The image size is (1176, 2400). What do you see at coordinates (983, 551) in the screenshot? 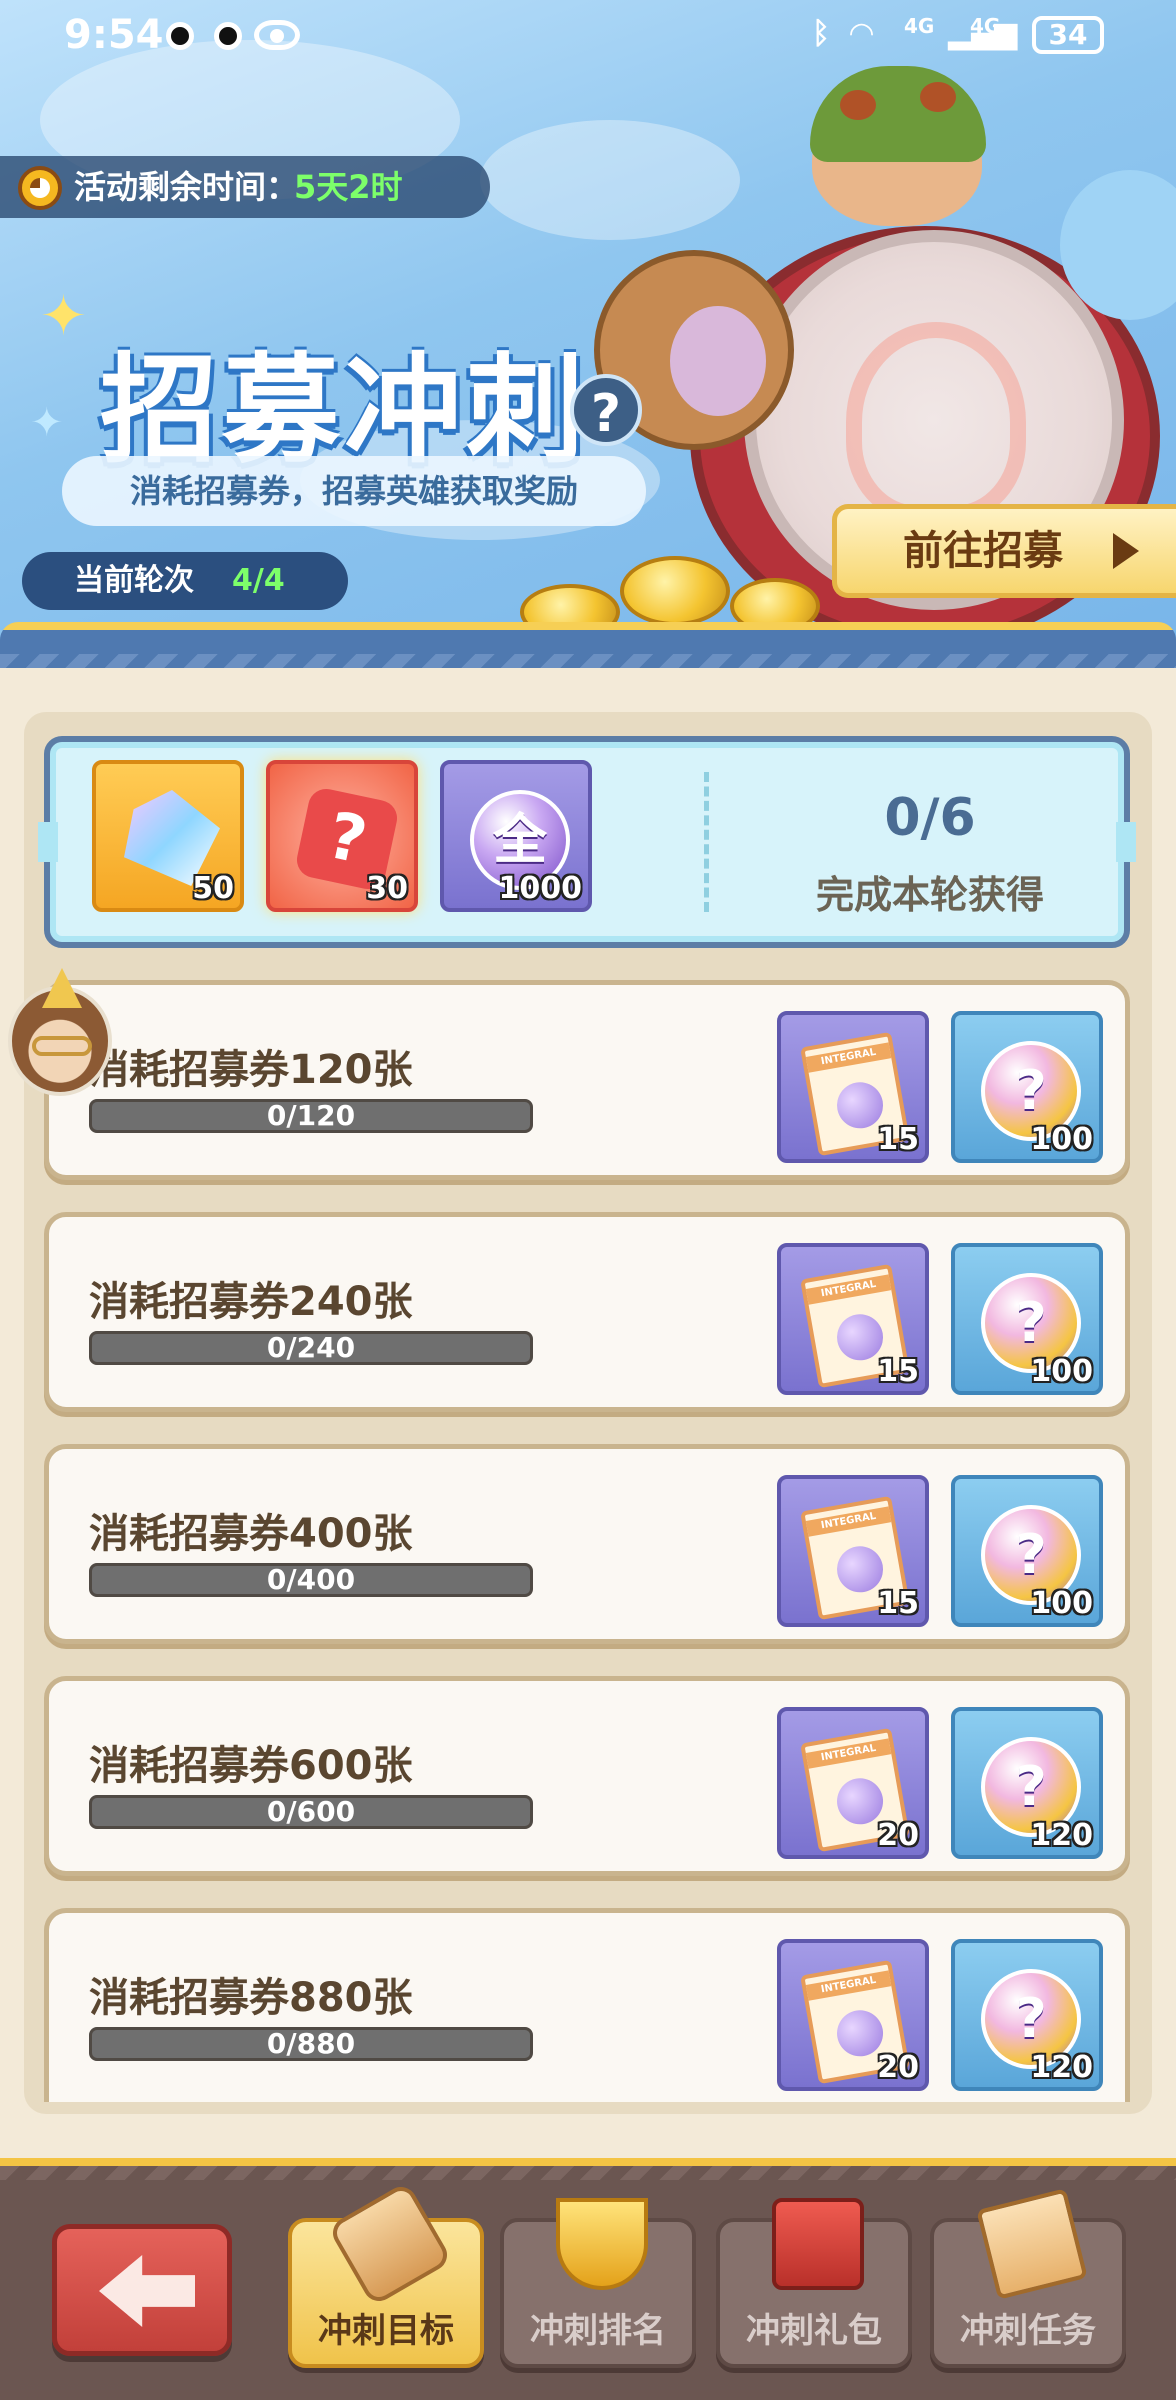
I see `goto-recruit-label: 前往招募` at bounding box center [983, 551].